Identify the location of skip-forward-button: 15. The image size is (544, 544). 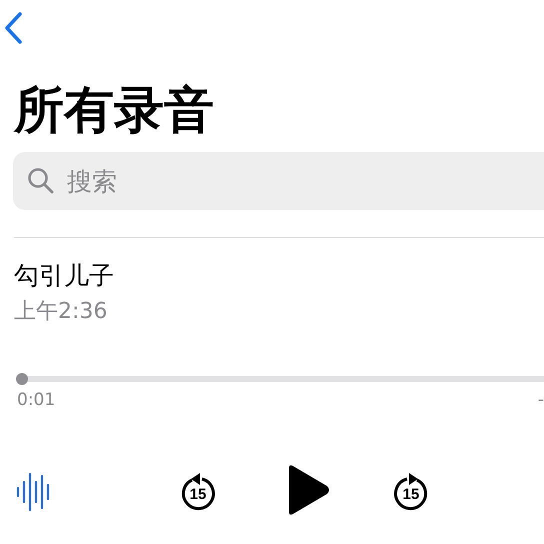
(411, 492).